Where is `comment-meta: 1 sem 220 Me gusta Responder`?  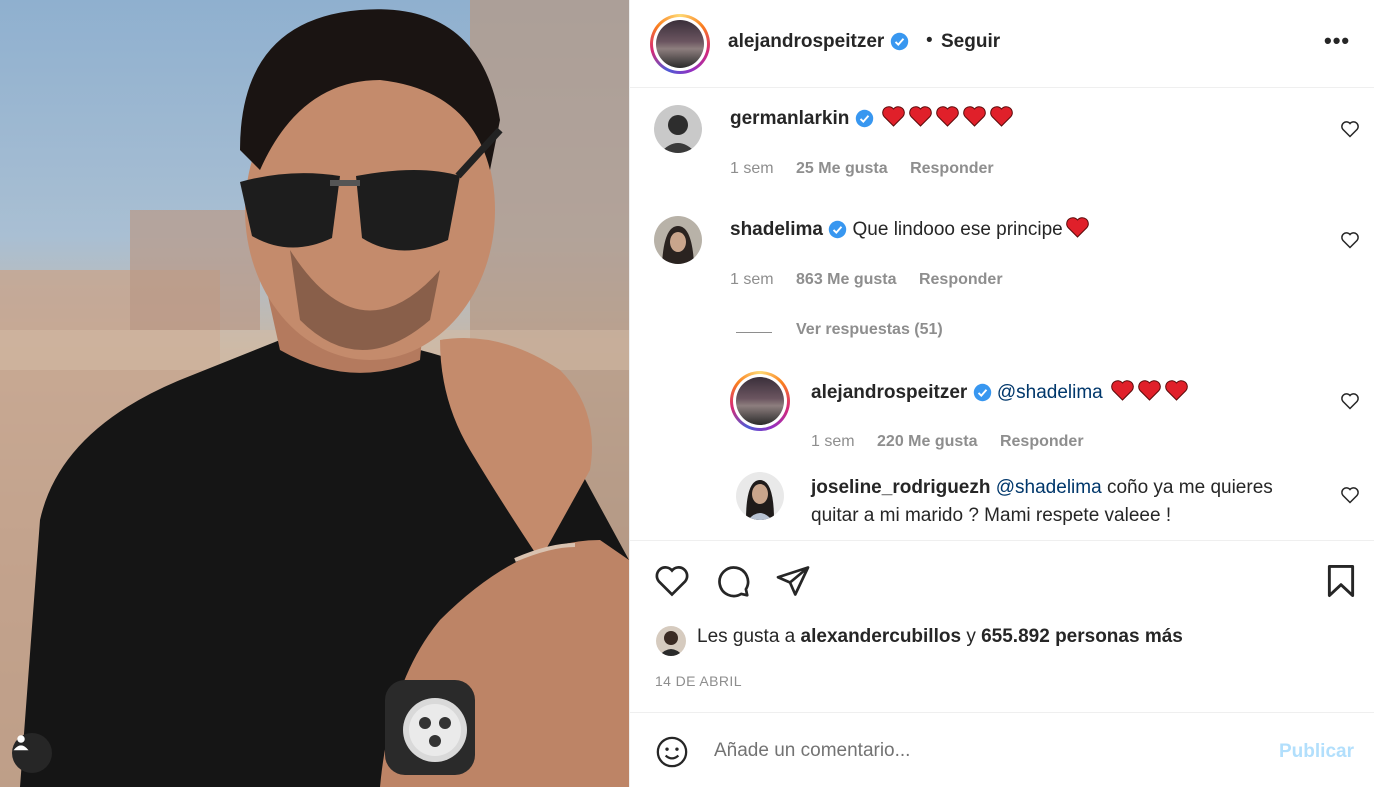
comment-meta: 1 sem 220 Me gusta Responder is located at coordinates (956, 442).